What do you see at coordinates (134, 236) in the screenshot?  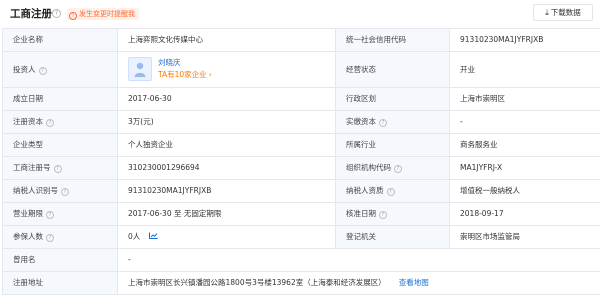 I see `insured-count-value: 0人` at bounding box center [134, 236].